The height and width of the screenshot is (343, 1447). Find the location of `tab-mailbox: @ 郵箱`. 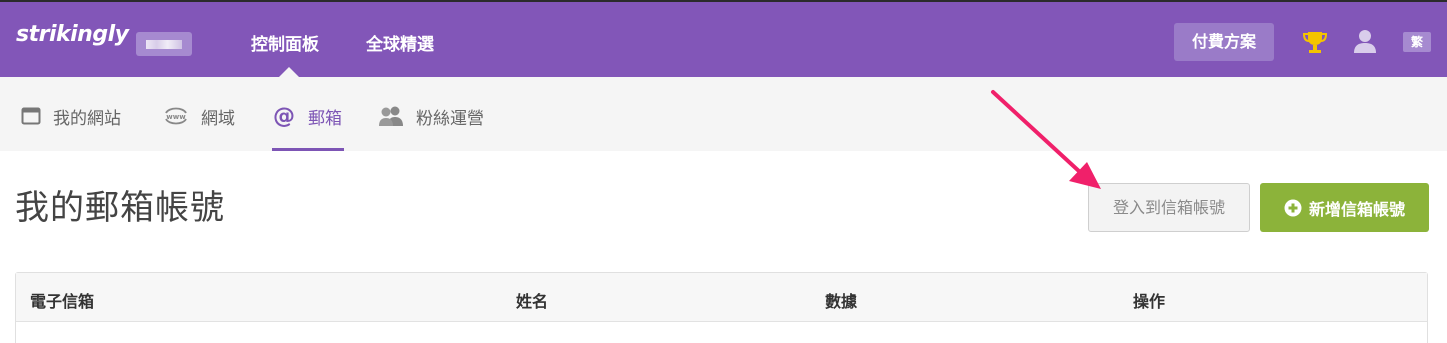

tab-mailbox: @ 郵箱 is located at coordinates (307, 116).